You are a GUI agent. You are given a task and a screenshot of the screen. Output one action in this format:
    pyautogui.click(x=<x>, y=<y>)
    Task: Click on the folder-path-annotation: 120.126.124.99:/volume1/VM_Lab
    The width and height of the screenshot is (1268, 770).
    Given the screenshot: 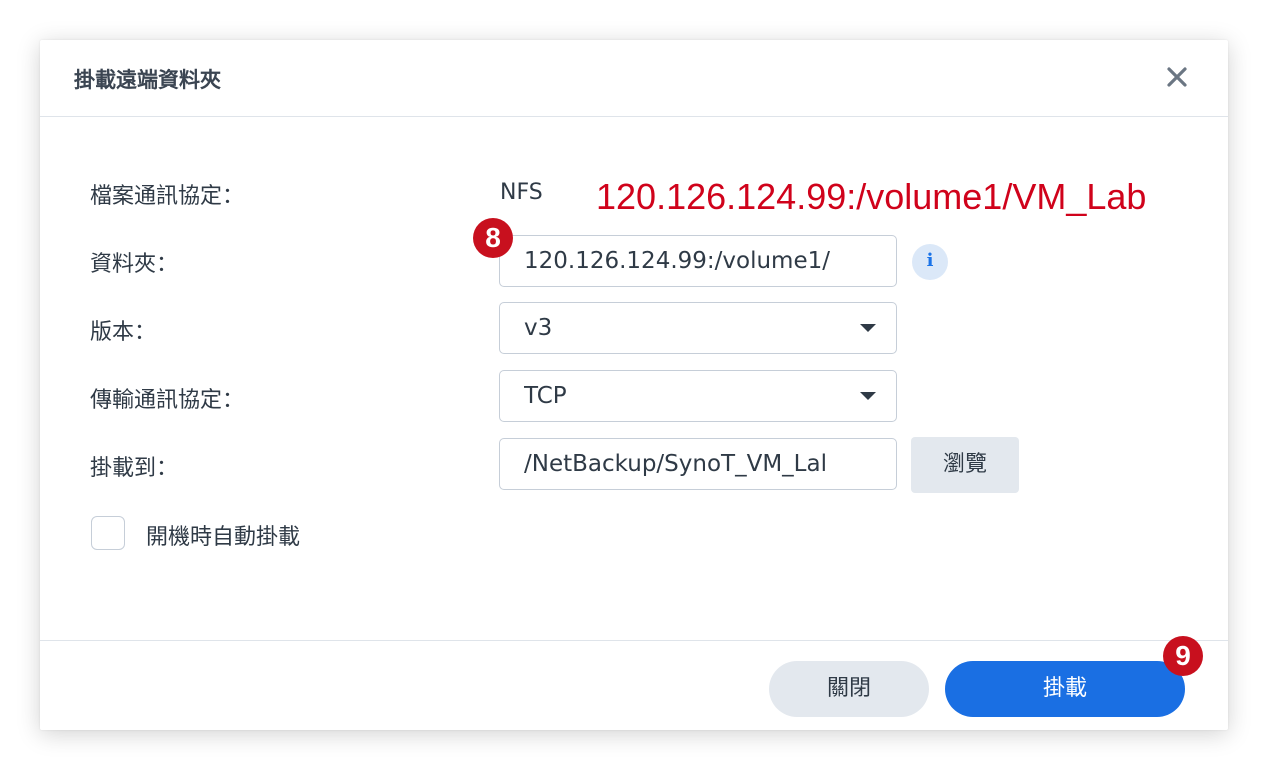 What is the action you would take?
    pyautogui.click(x=871, y=196)
    